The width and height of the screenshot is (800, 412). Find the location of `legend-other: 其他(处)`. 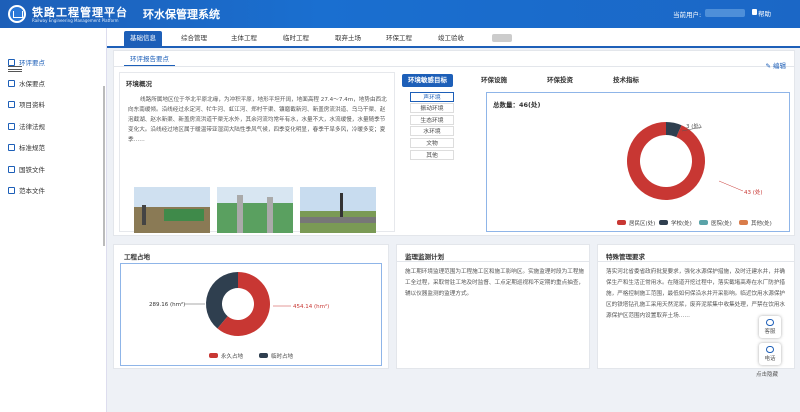

legend-other: 其他(处) is located at coordinates (755, 223).